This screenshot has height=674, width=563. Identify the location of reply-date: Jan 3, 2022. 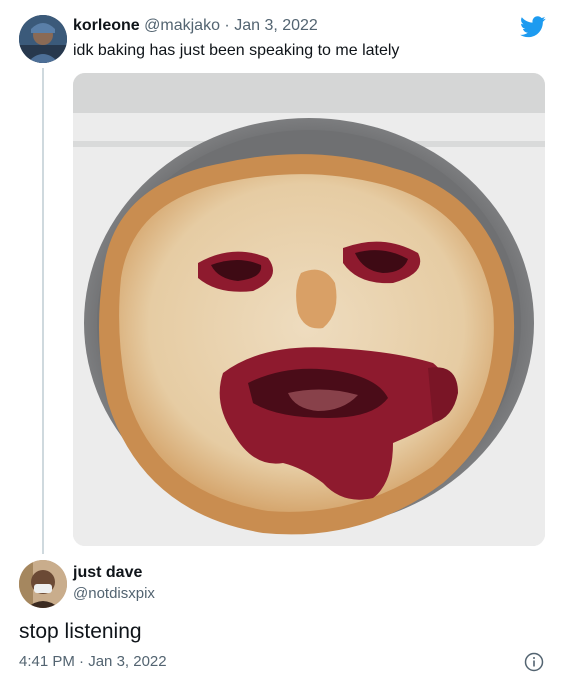
(127, 661).